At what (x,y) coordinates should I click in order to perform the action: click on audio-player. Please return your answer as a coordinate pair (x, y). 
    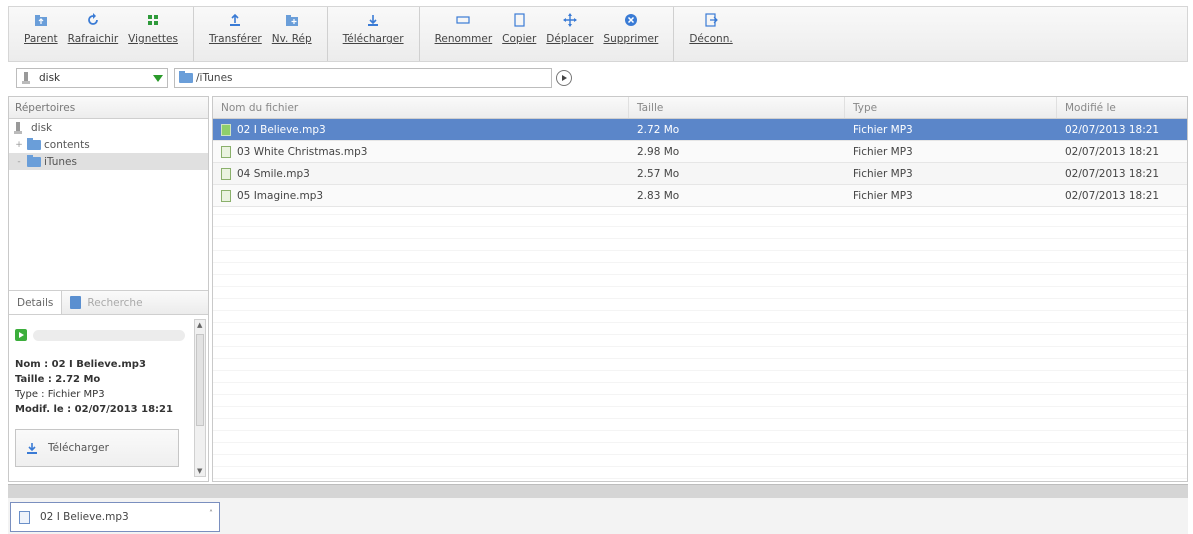
    Looking at the image, I should click on (108, 335).